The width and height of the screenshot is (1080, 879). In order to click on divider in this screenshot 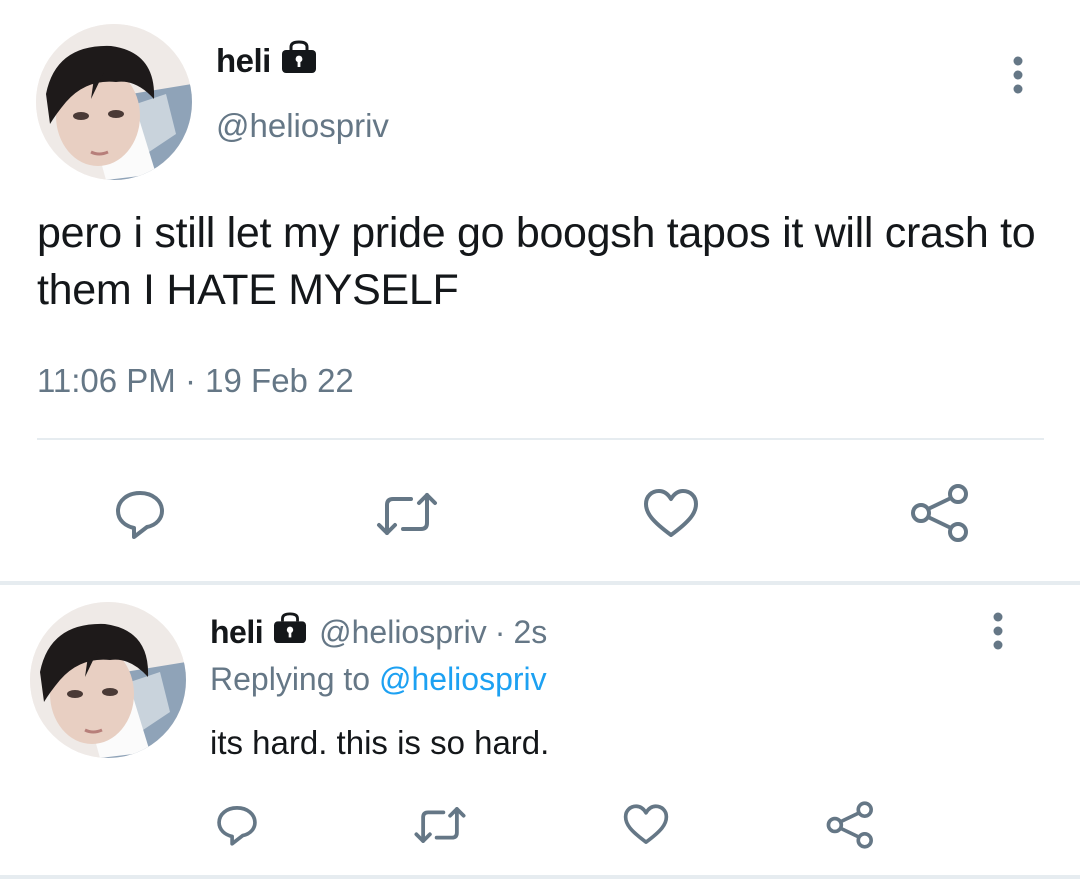, I will do `click(540, 439)`.